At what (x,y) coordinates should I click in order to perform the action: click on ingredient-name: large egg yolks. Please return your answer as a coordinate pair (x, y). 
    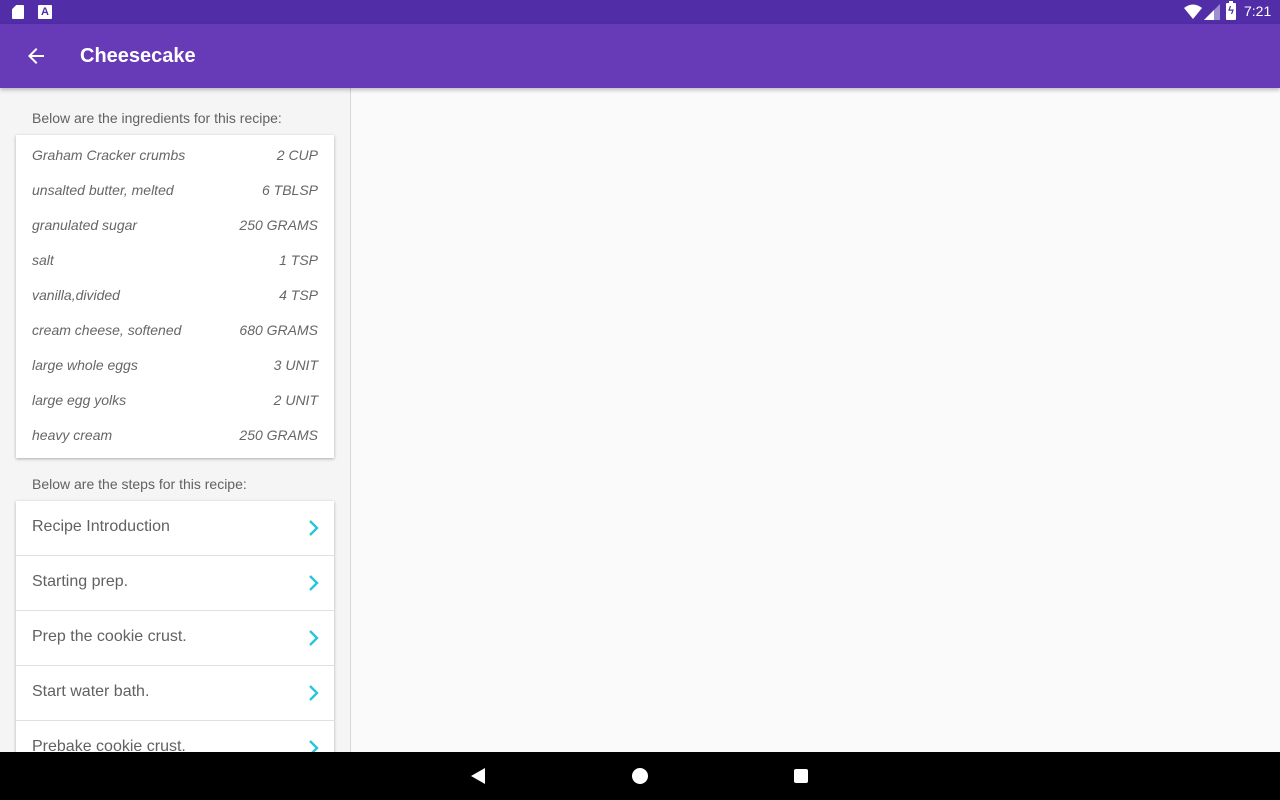
    Looking at the image, I should click on (79, 400).